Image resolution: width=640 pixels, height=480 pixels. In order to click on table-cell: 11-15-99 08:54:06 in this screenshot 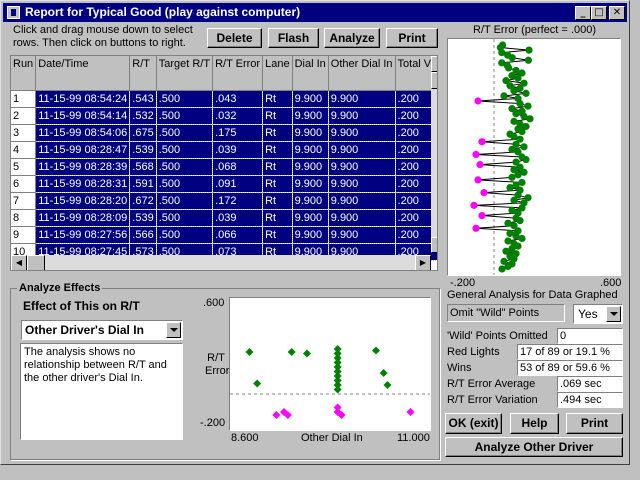, I will do `click(83, 133)`.